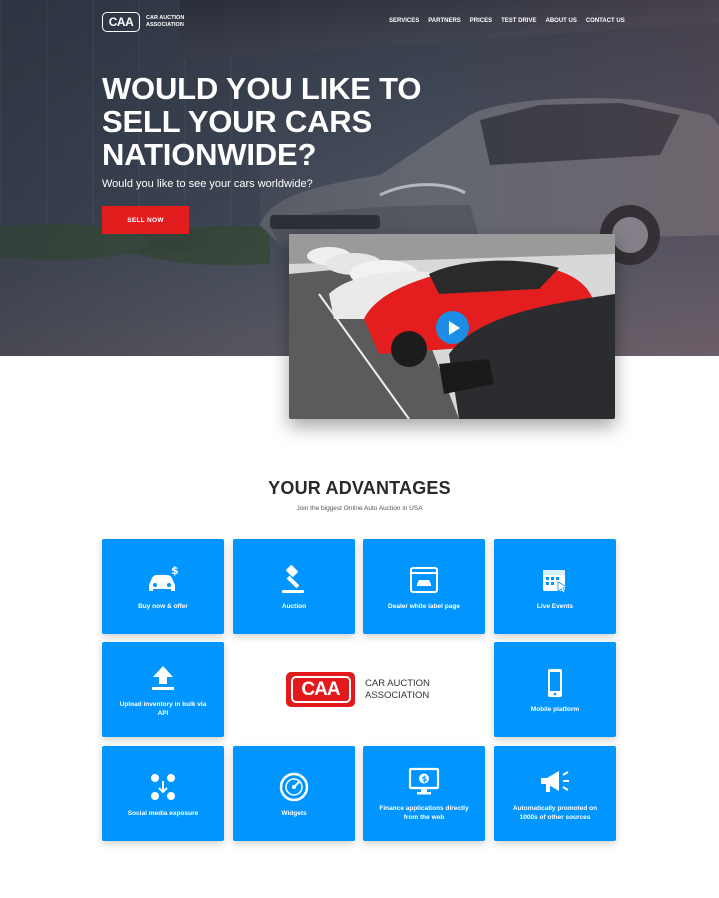 Image resolution: width=719 pixels, height=898 pixels. I want to click on tile-label: Live Events, so click(555, 606).